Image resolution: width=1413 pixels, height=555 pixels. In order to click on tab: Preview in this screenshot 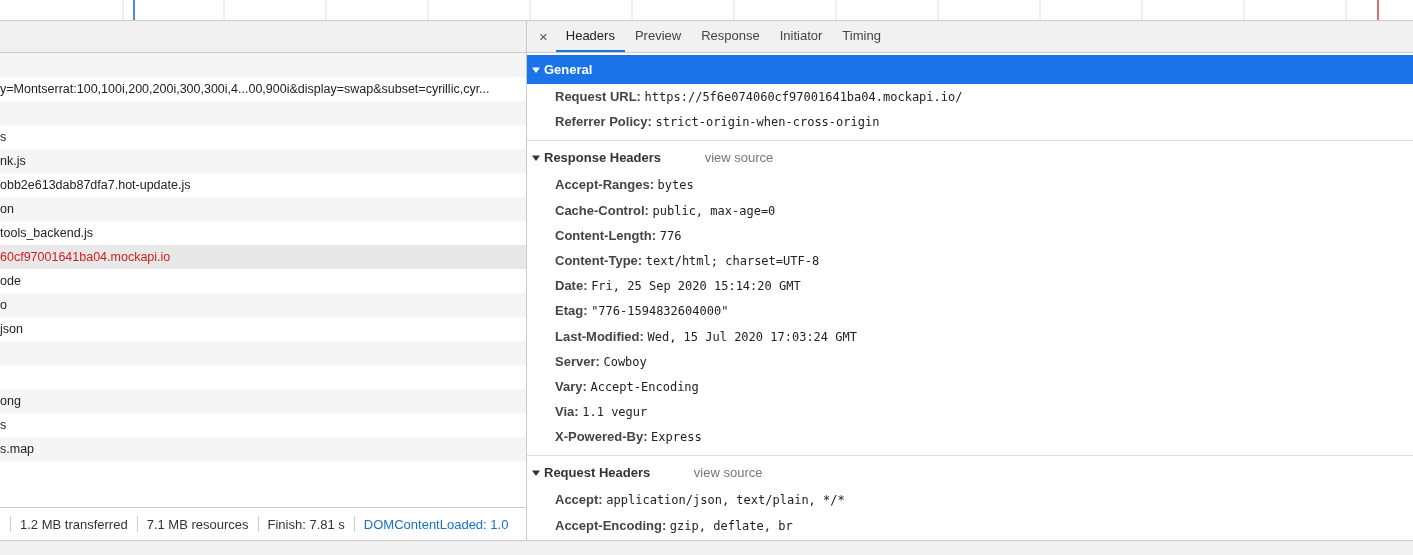, I will do `click(658, 36)`.